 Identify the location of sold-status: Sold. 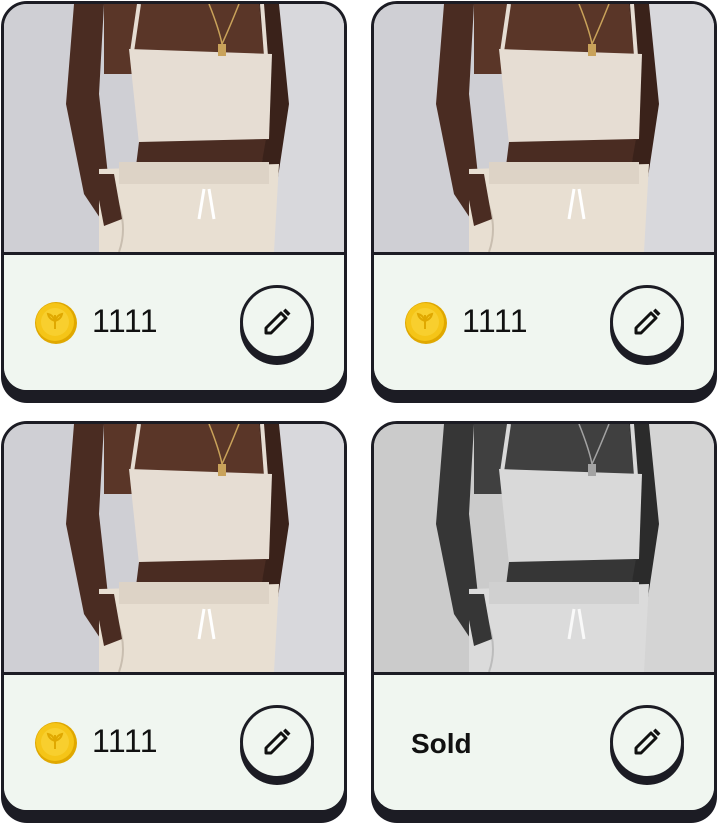
(441, 743).